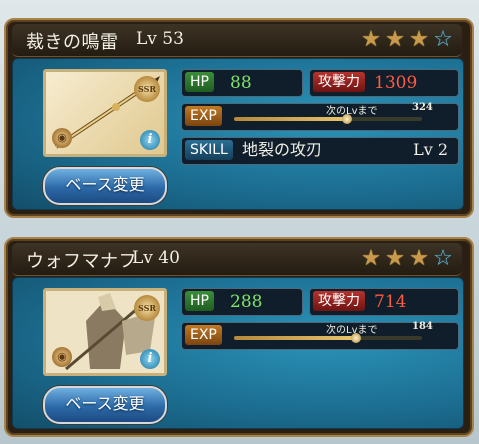  I want to click on exp-row: EXP 次のLvまで 324, so click(320, 116).